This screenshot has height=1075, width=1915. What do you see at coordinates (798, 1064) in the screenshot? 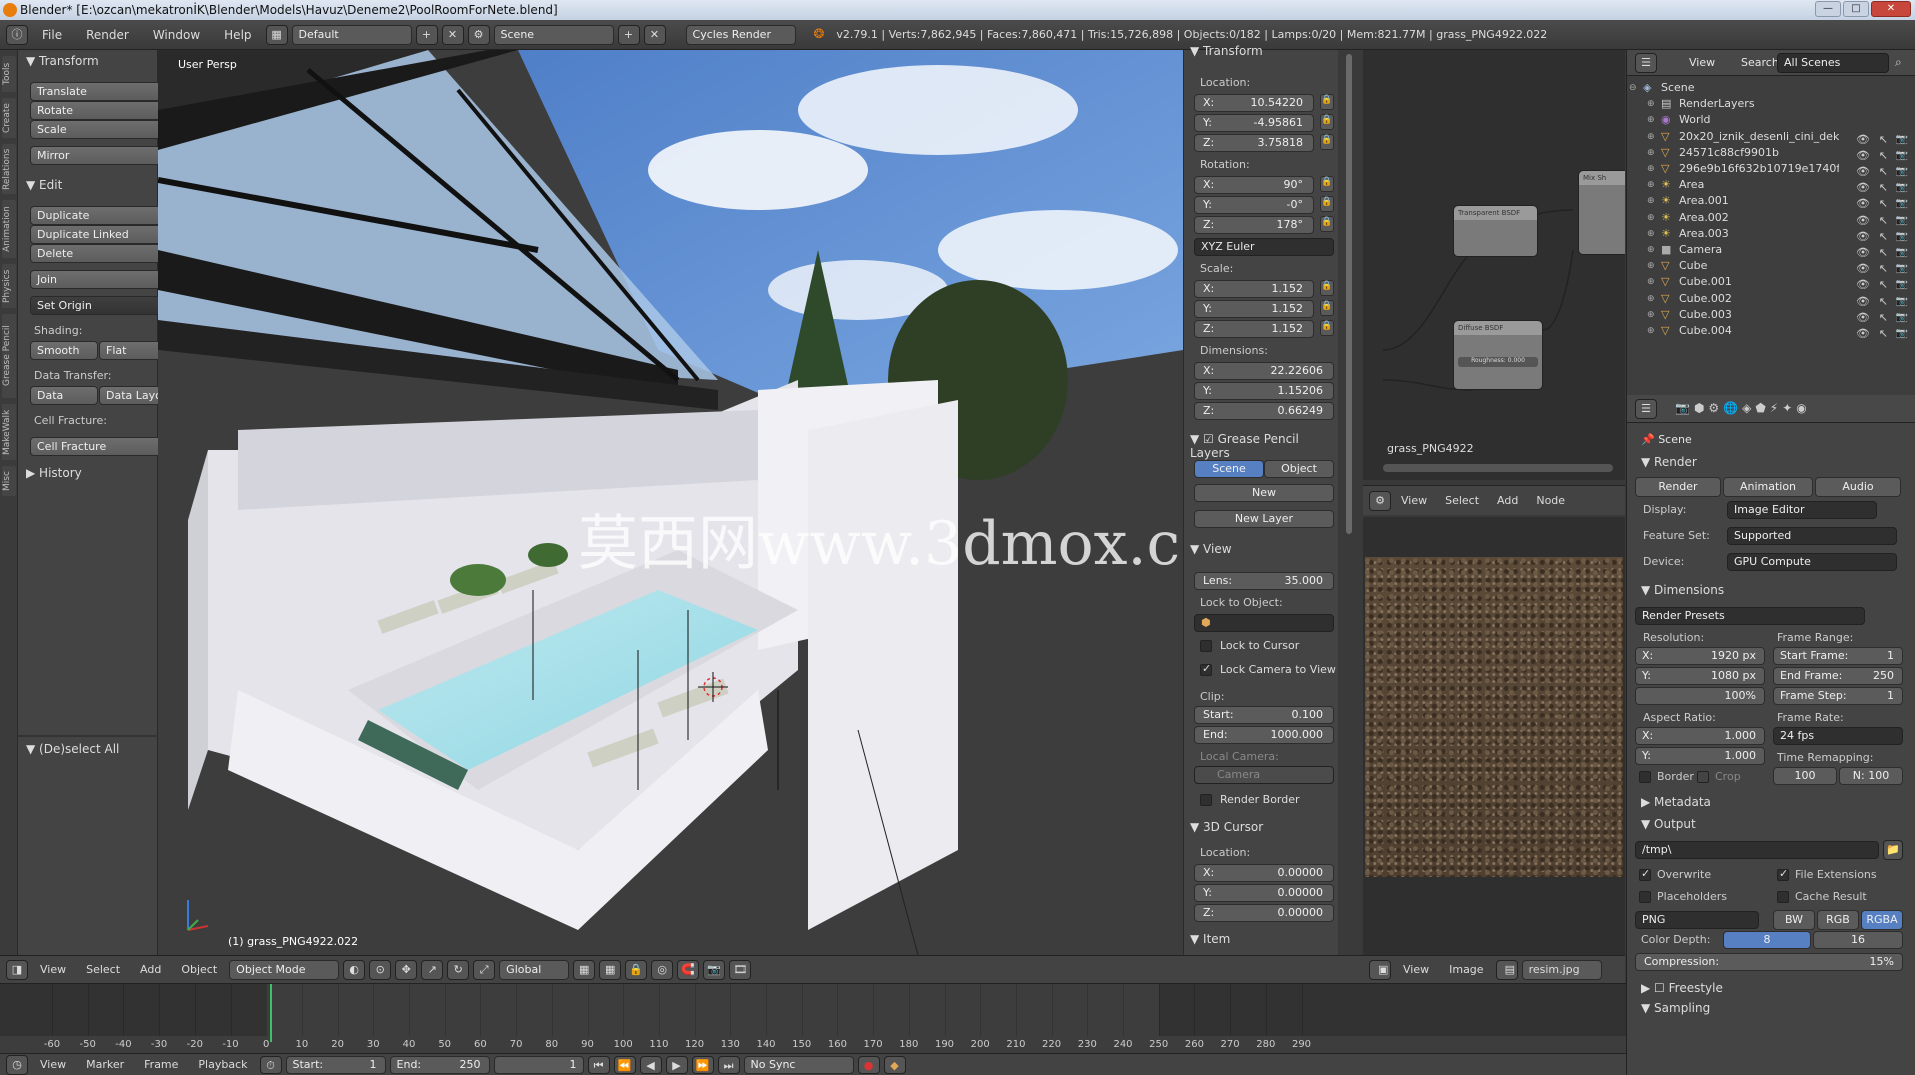
I see `sync-mode-select: No Sync` at bounding box center [798, 1064].